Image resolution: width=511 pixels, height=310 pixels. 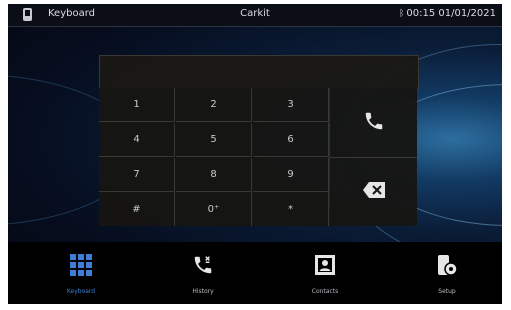 I want to click on call-history-icon, so click(x=203, y=267).